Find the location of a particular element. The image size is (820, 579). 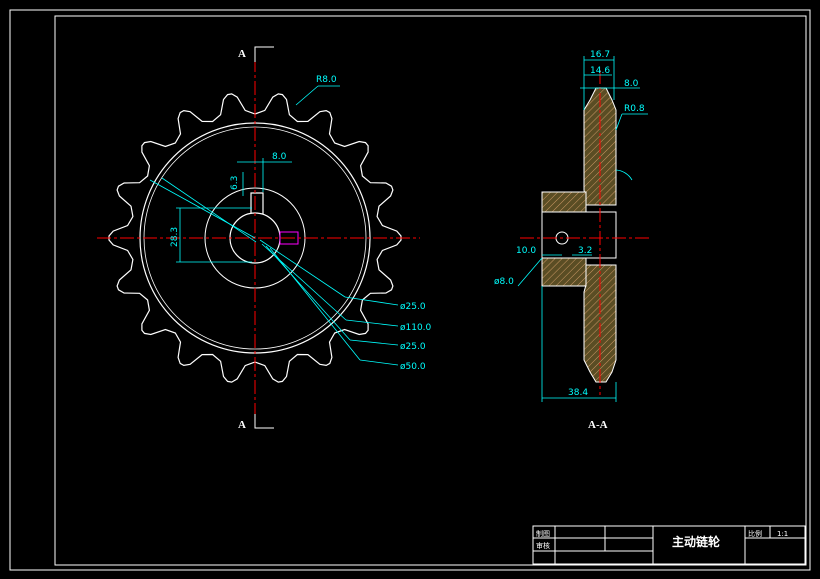

dim-tip-radius: R0.8 is located at coordinates (634, 109).